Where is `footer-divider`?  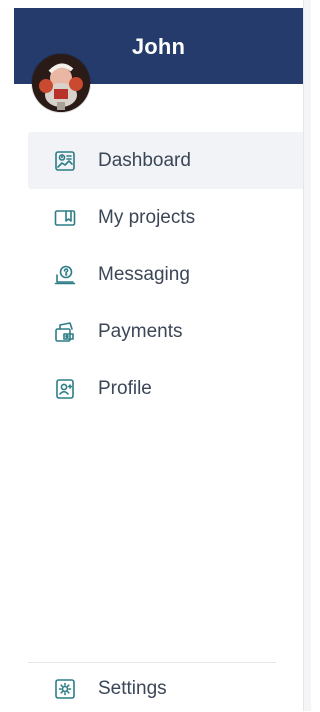
footer-divider is located at coordinates (152, 662).